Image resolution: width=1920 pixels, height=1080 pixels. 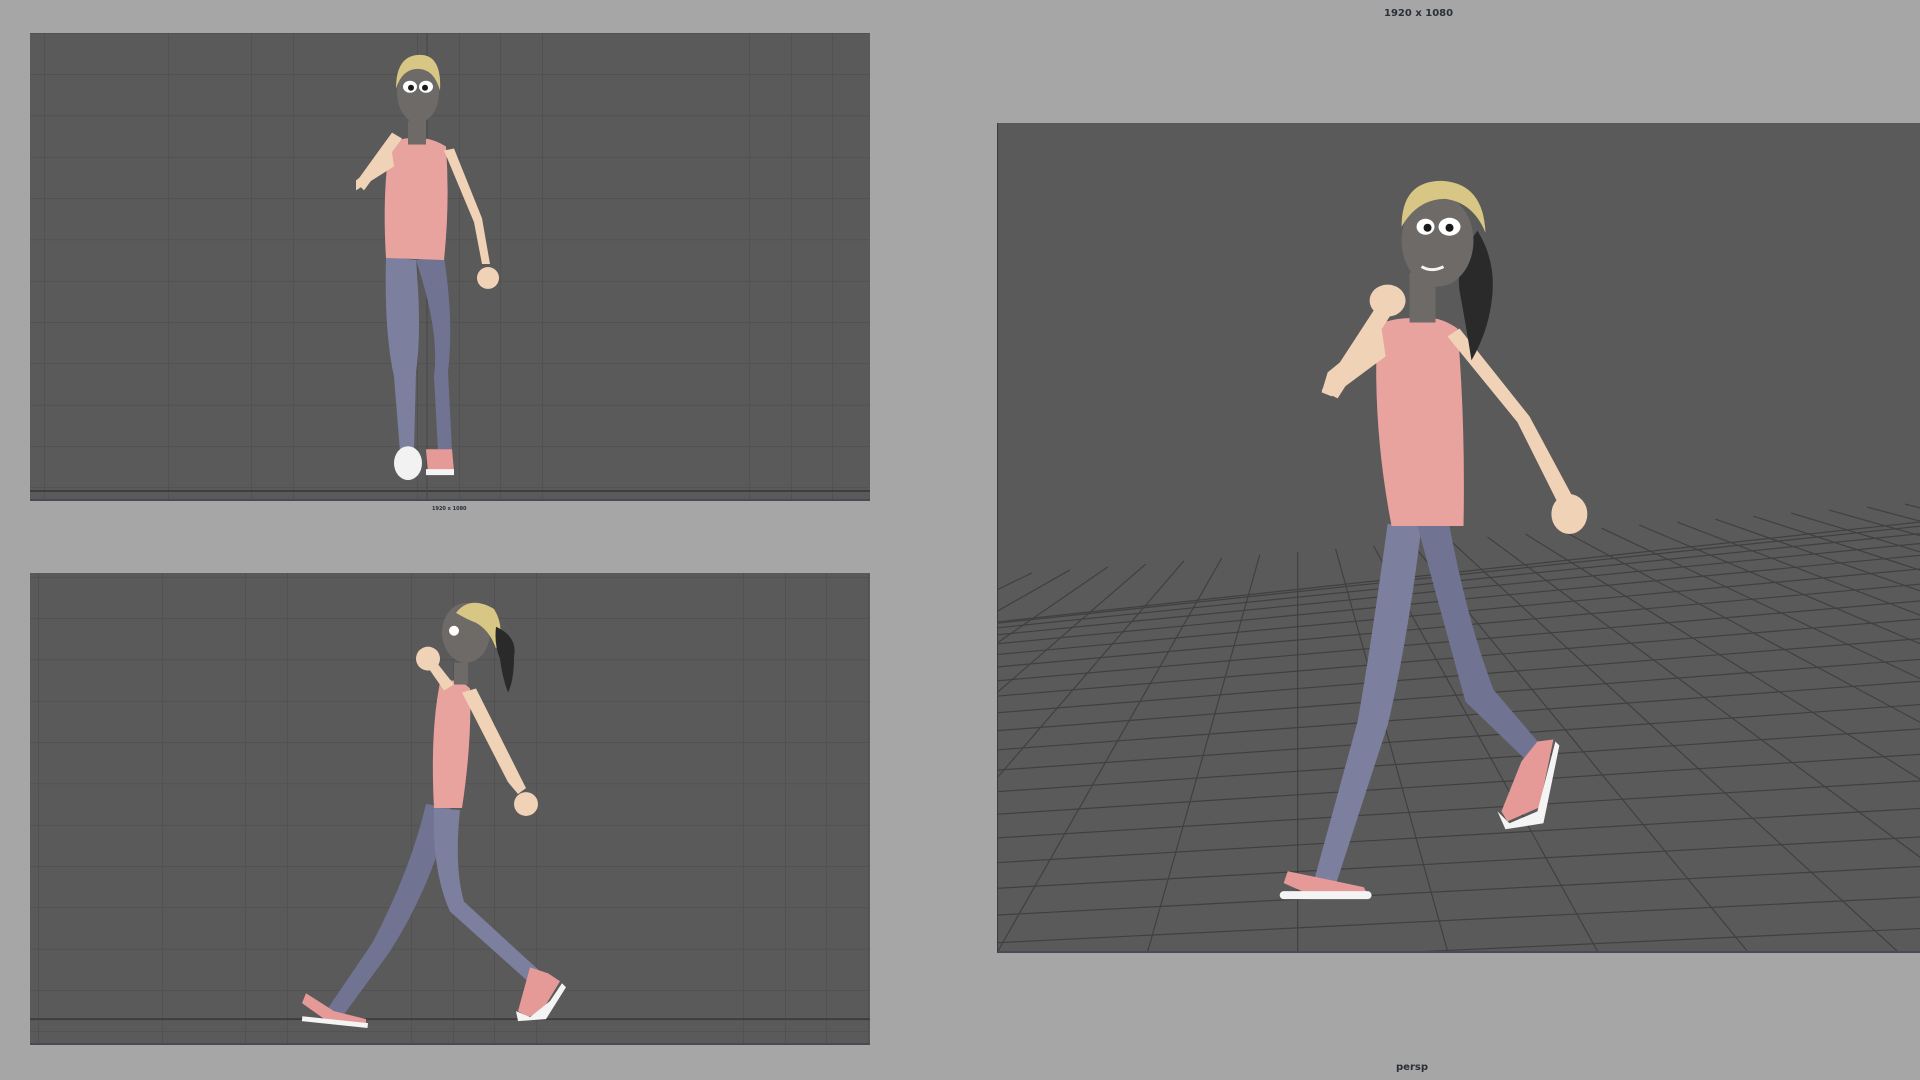 What do you see at coordinates (449, 509) in the screenshot?
I see `front-resolution-label: 1920 x 1080` at bounding box center [449, 509].